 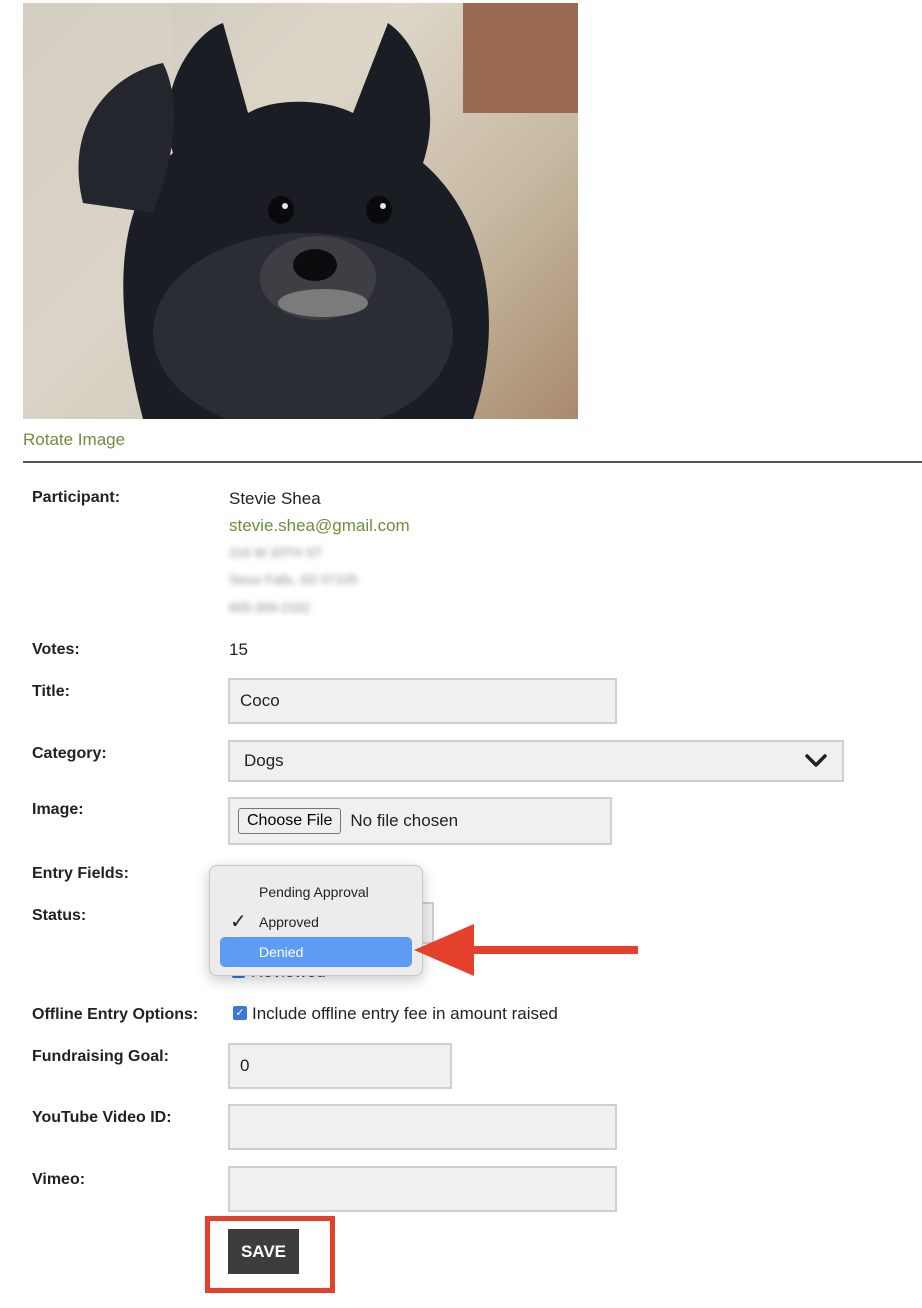 I want to click on participant-name: Stevie Shea, so click(x=275, y=498).